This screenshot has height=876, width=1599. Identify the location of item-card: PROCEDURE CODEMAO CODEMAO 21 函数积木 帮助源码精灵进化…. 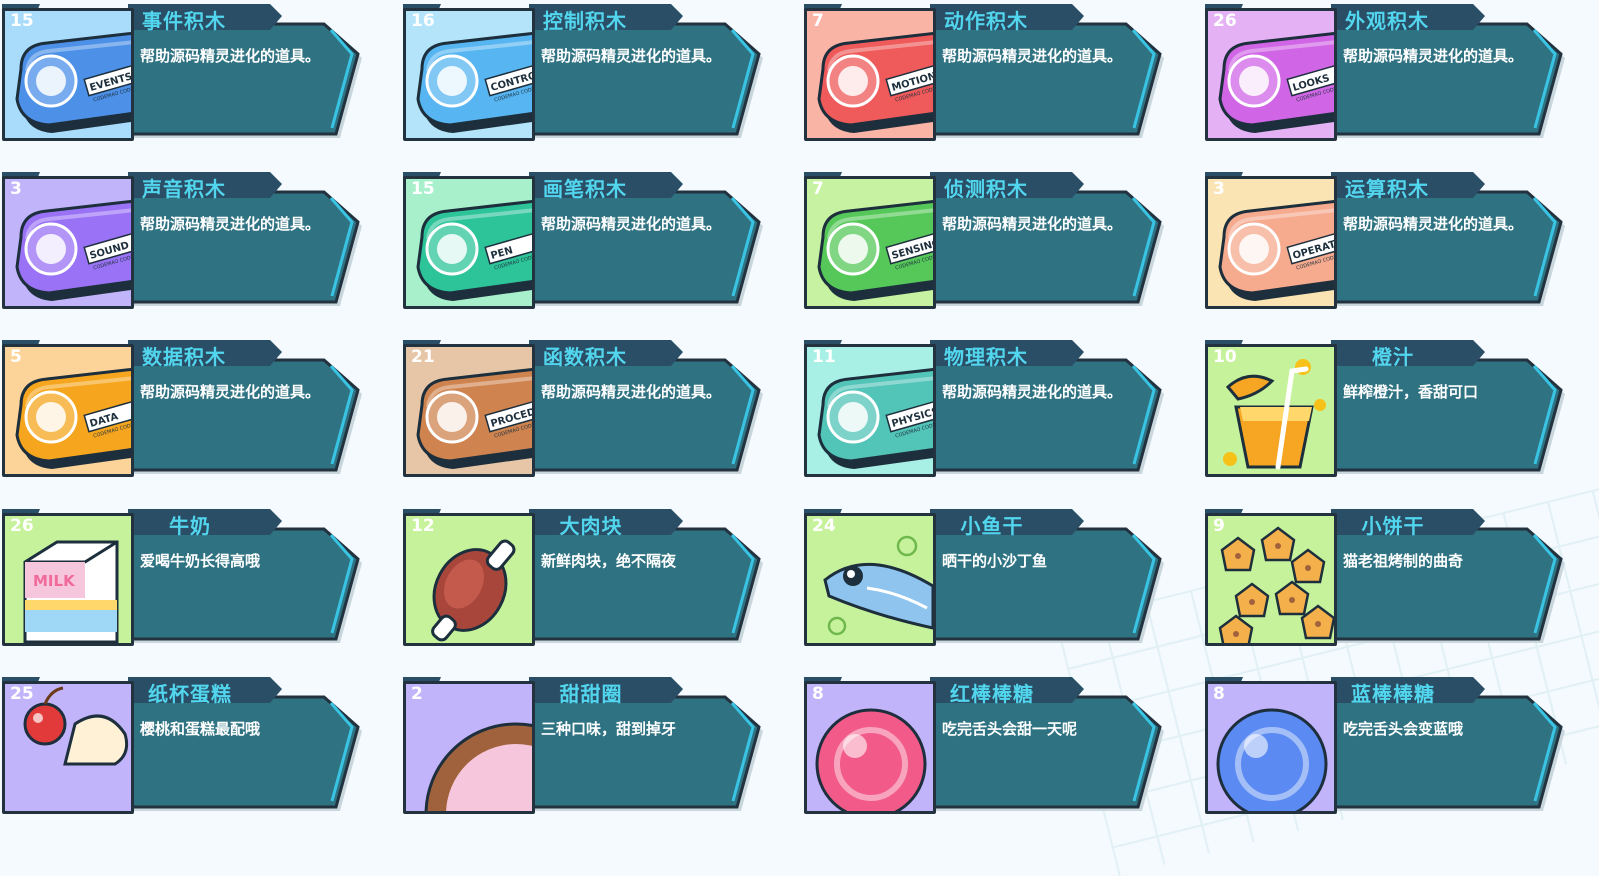
(587, 406).